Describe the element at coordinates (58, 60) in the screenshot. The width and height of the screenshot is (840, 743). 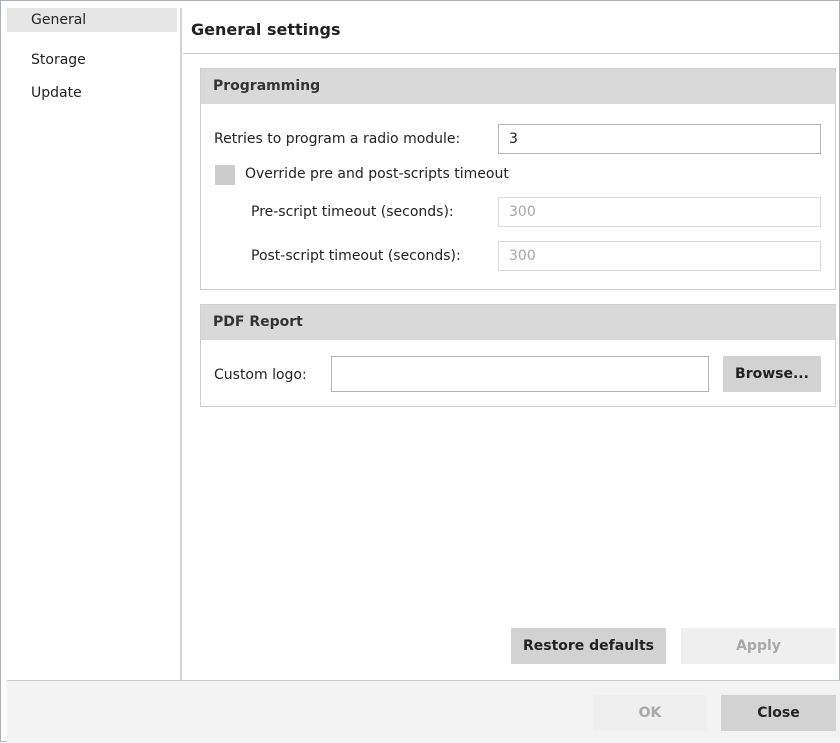
I see `sidebar-item-label: Storage` at that location.